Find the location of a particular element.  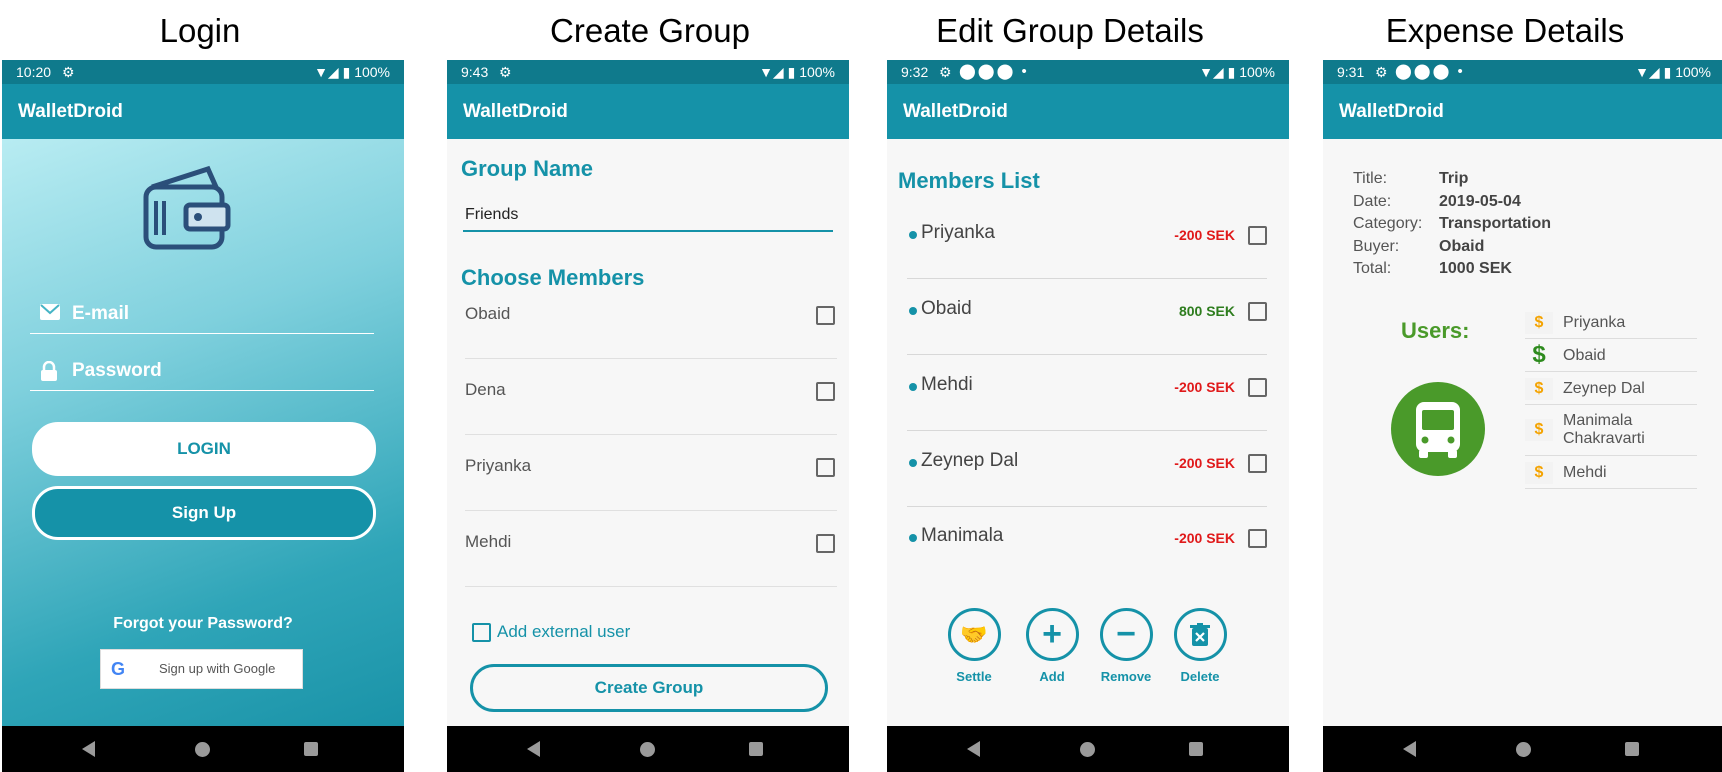

user-row: $ Obaid is located at coordinates (1611, 356).